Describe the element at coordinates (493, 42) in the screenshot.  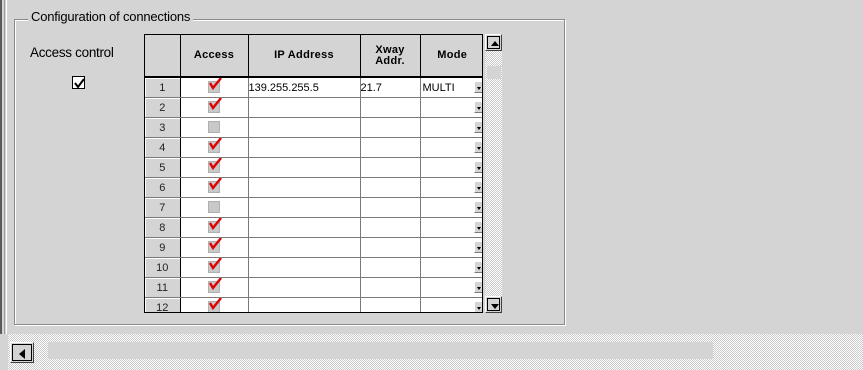
I see `scroll-up-button` at that location.